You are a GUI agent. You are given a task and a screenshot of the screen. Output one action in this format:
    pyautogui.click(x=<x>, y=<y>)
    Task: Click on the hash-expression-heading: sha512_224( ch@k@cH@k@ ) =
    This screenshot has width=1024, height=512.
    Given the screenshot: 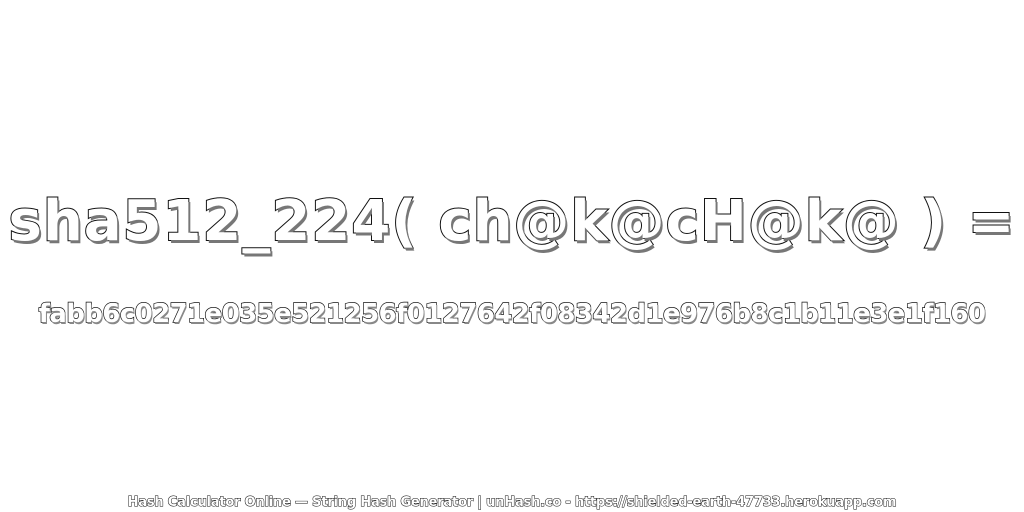 What is the action you would take?
    pyautogui.click(x=512, y=221)
    